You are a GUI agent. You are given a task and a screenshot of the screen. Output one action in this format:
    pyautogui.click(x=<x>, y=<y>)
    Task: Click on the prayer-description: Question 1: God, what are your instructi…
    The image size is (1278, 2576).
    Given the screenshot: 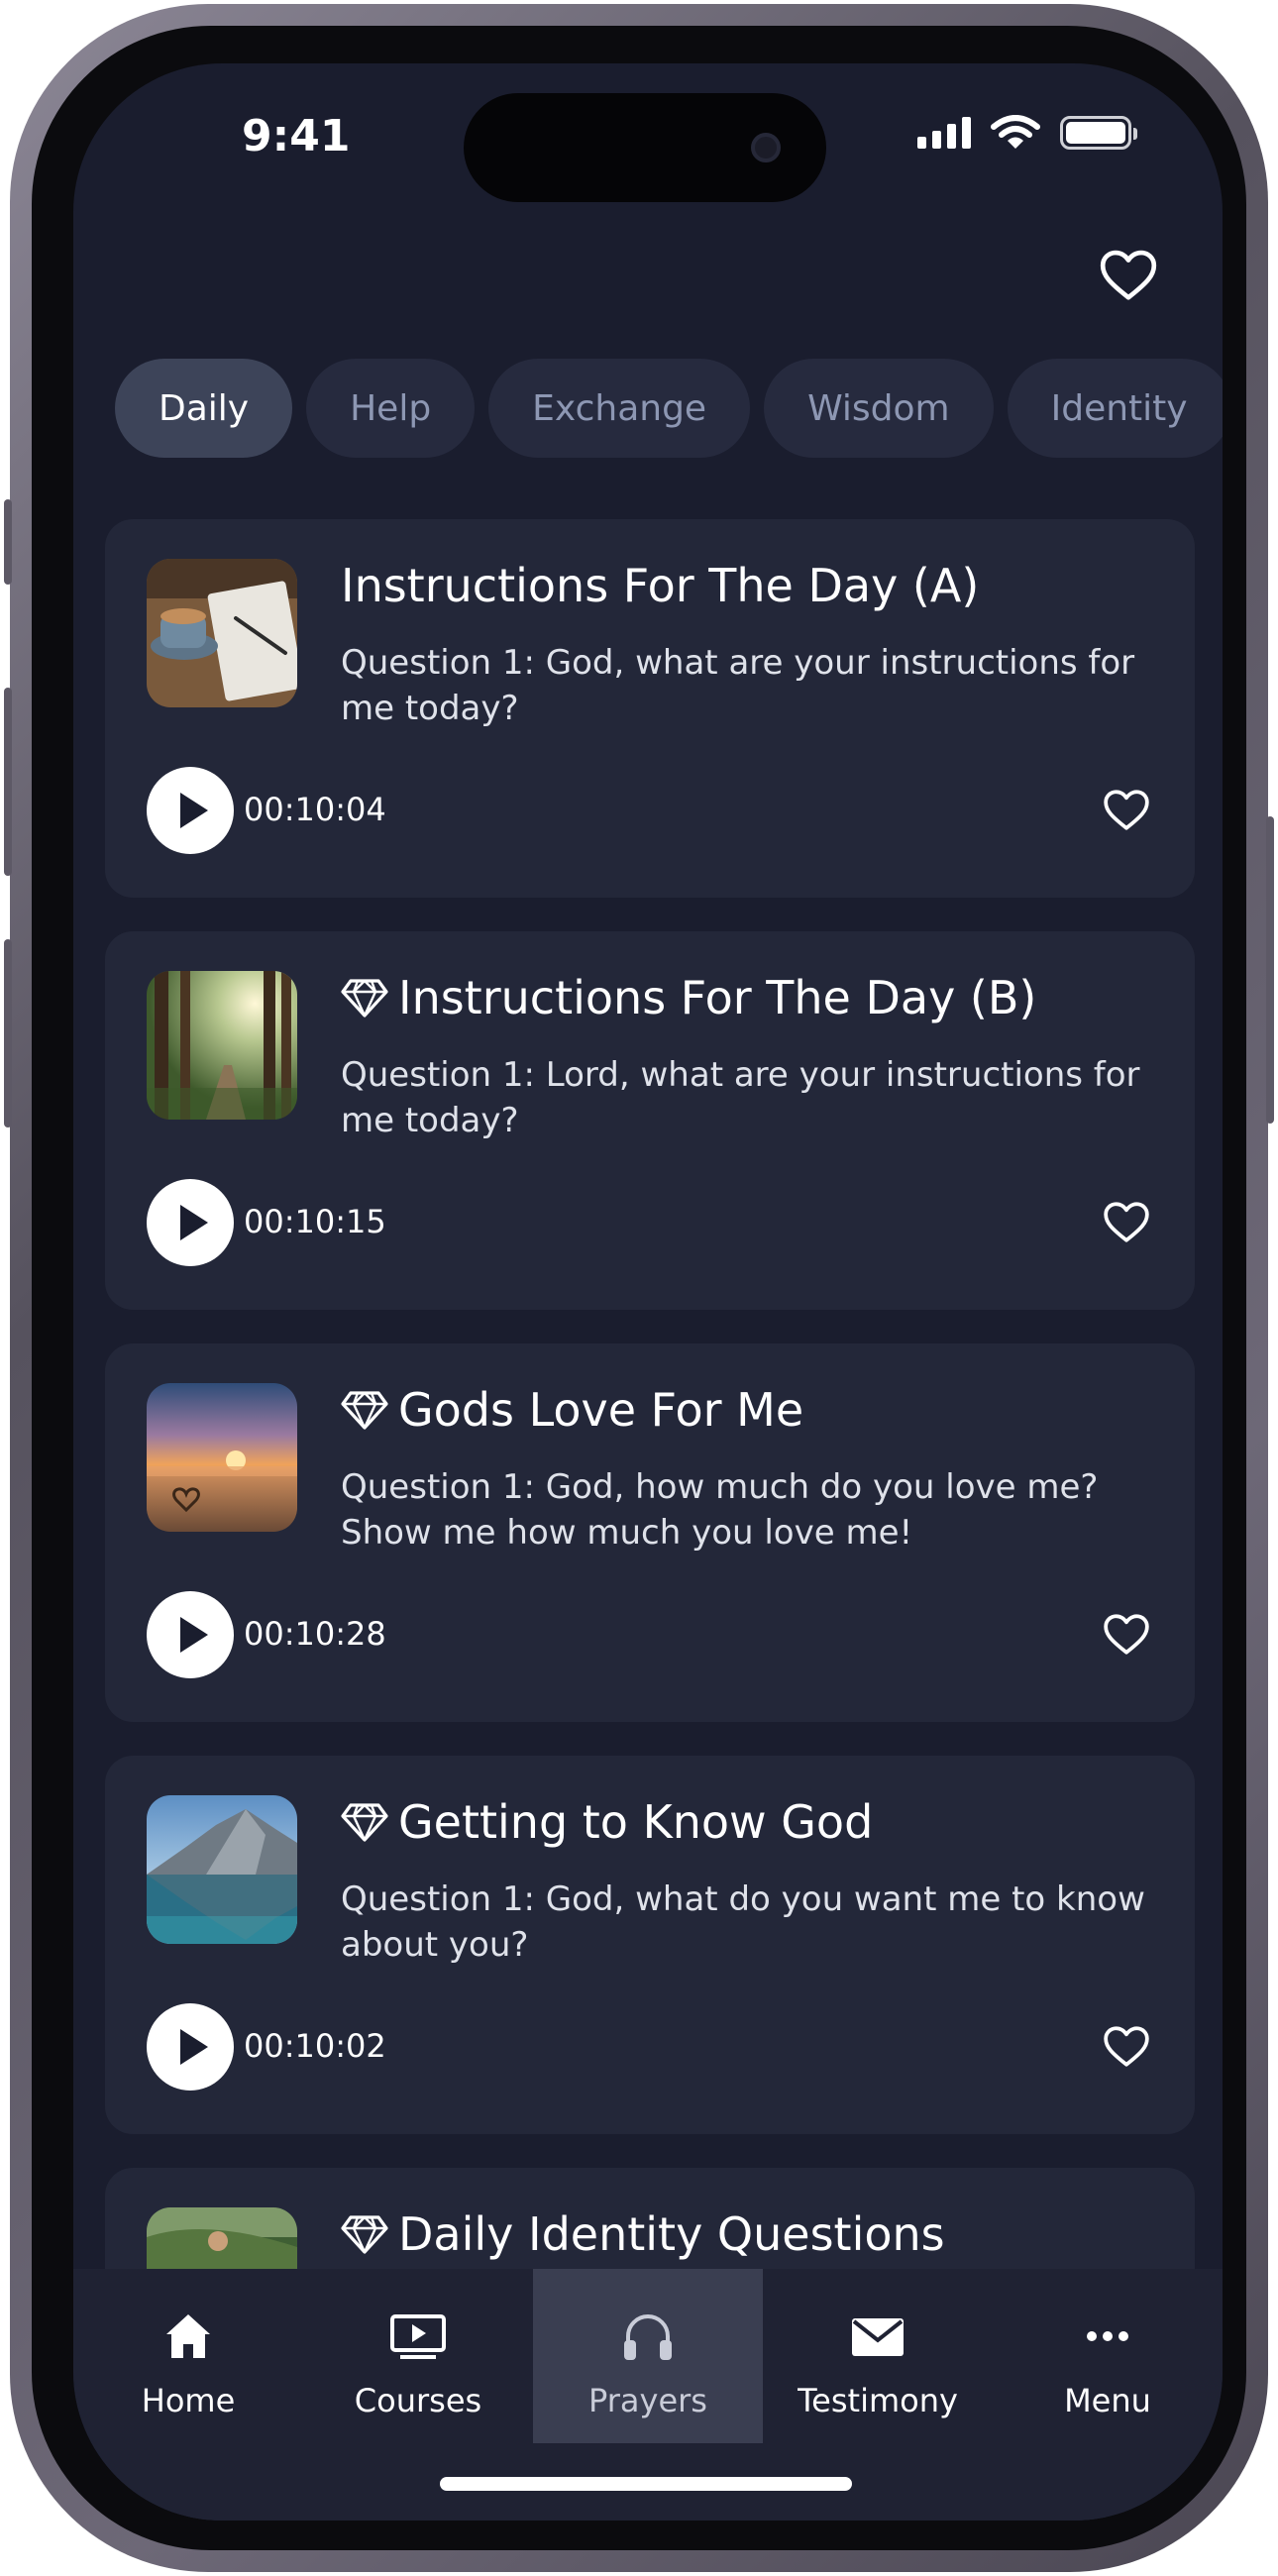 What is the action you would take?
    pyautogui.click(x=738, y=685)
    